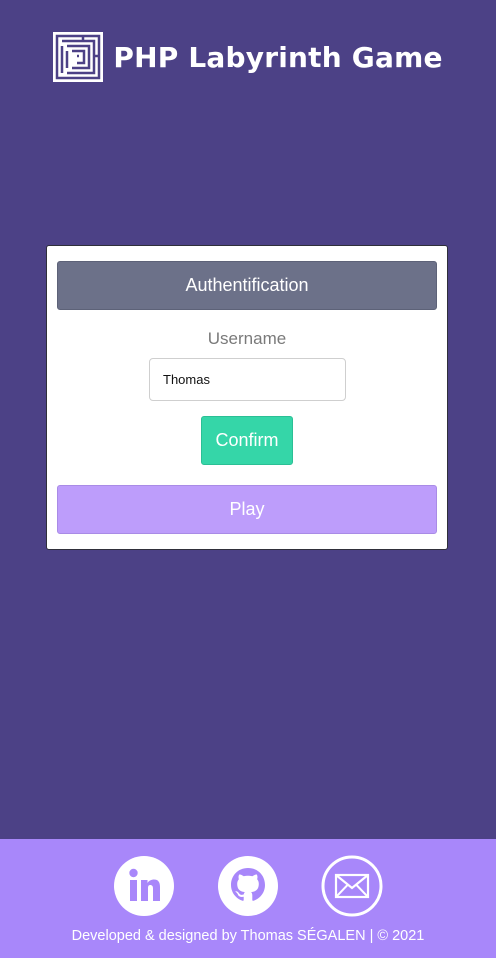  I want to click on linkedin-icon, so click(144, 886).